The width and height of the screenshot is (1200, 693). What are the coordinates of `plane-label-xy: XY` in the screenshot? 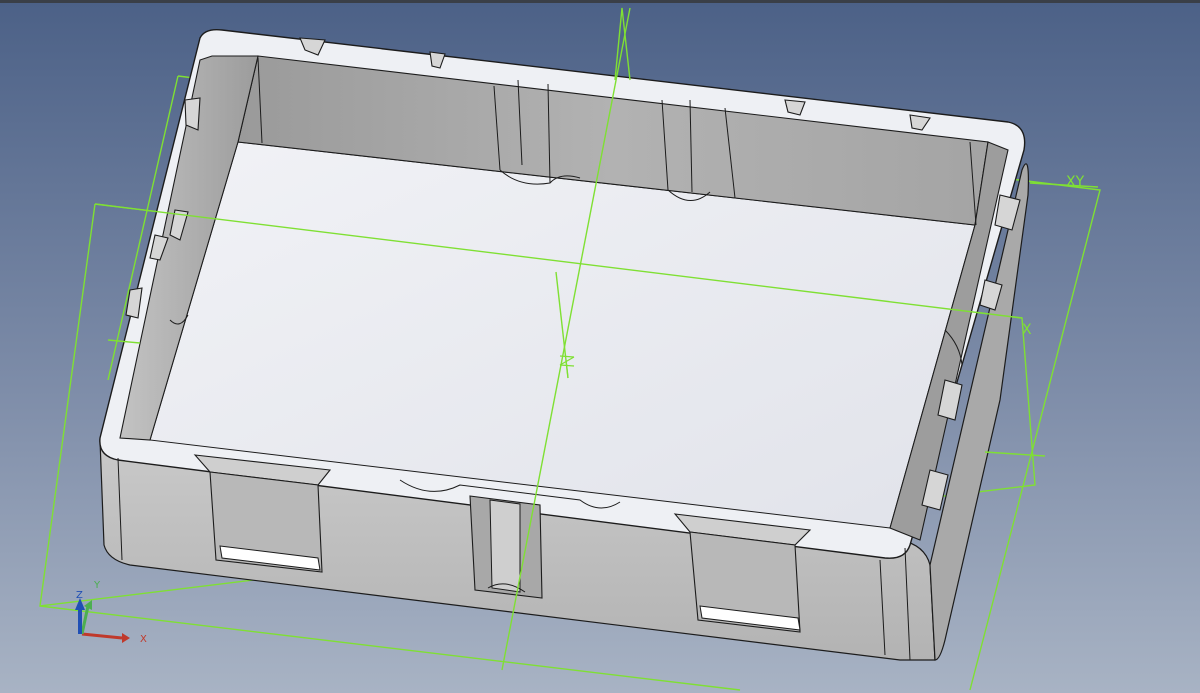 It's located at (1075, 182).